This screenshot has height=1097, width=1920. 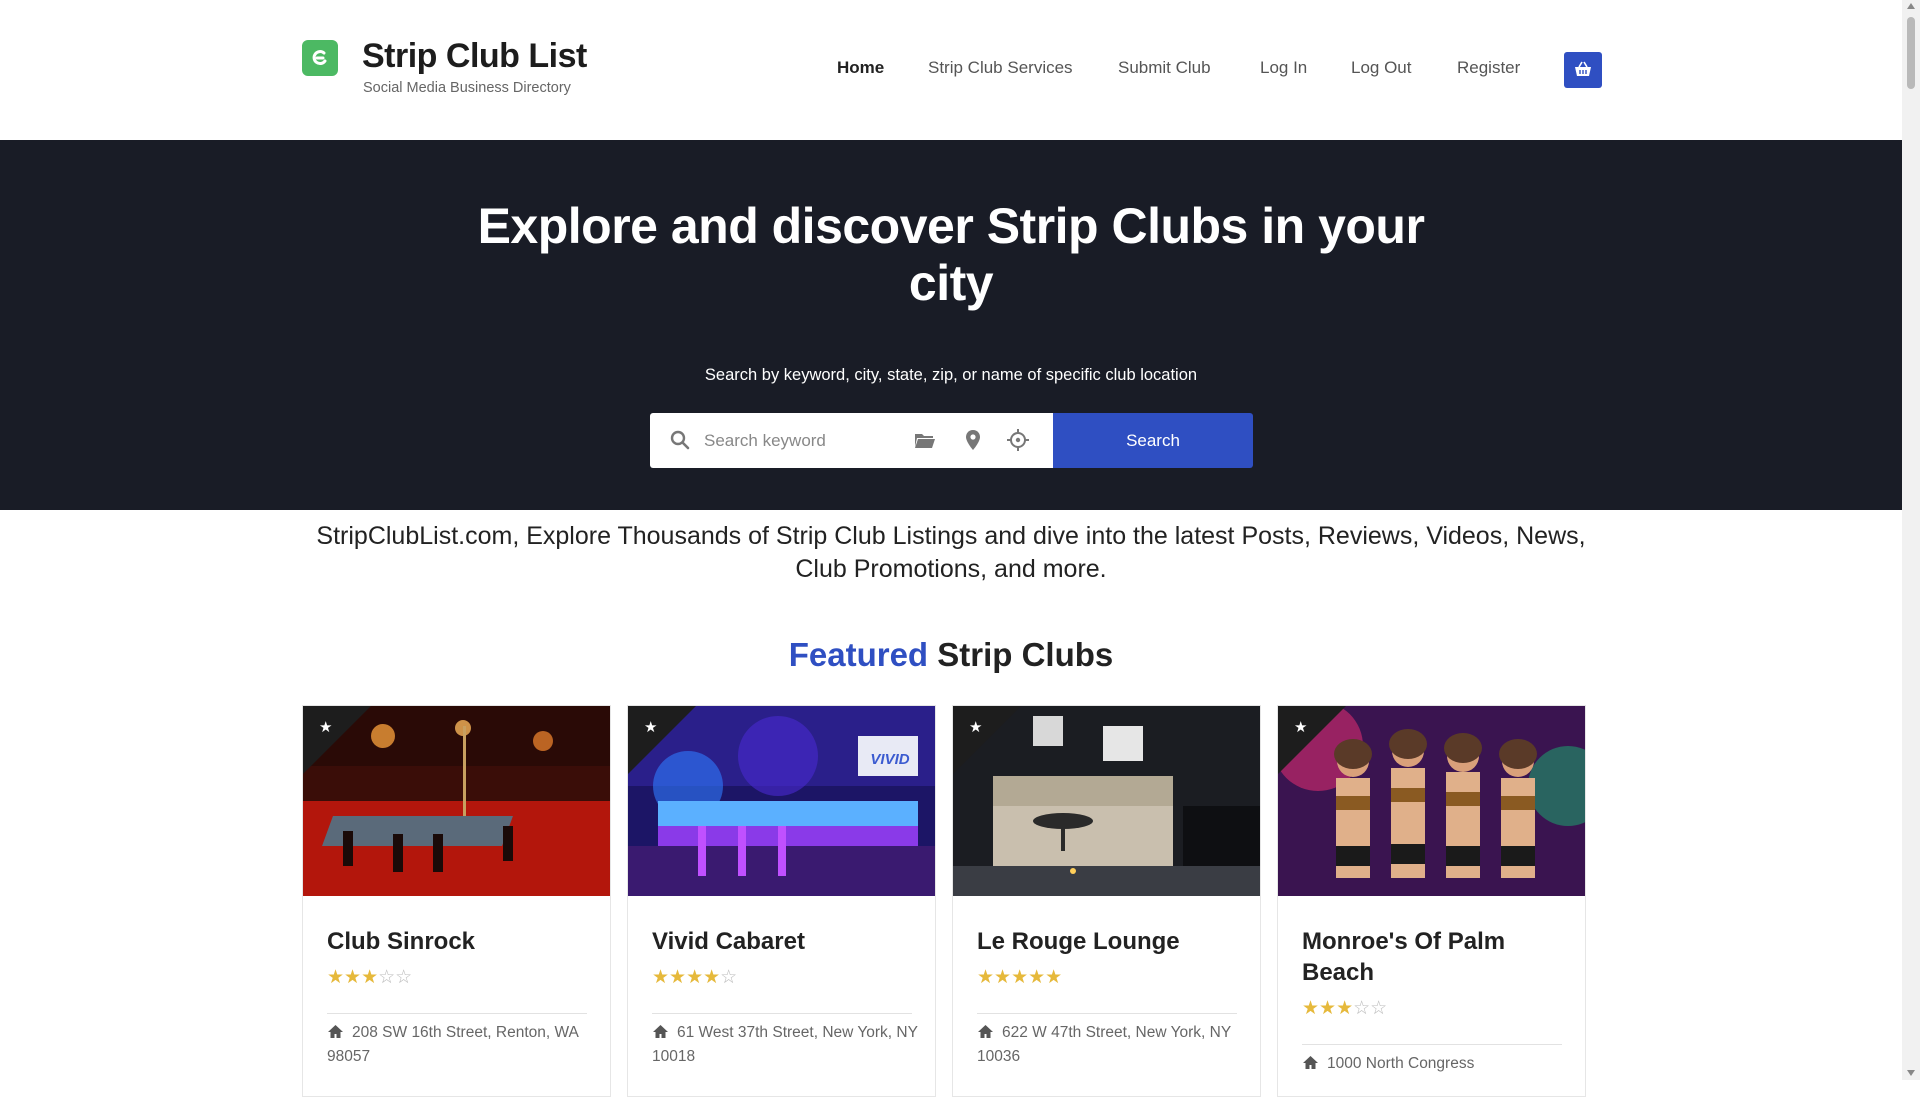 What do you see at coordinates (1488, 68) in the screenshot?
I see `nav-item-register: Register` at bounding box center [1488, 68].